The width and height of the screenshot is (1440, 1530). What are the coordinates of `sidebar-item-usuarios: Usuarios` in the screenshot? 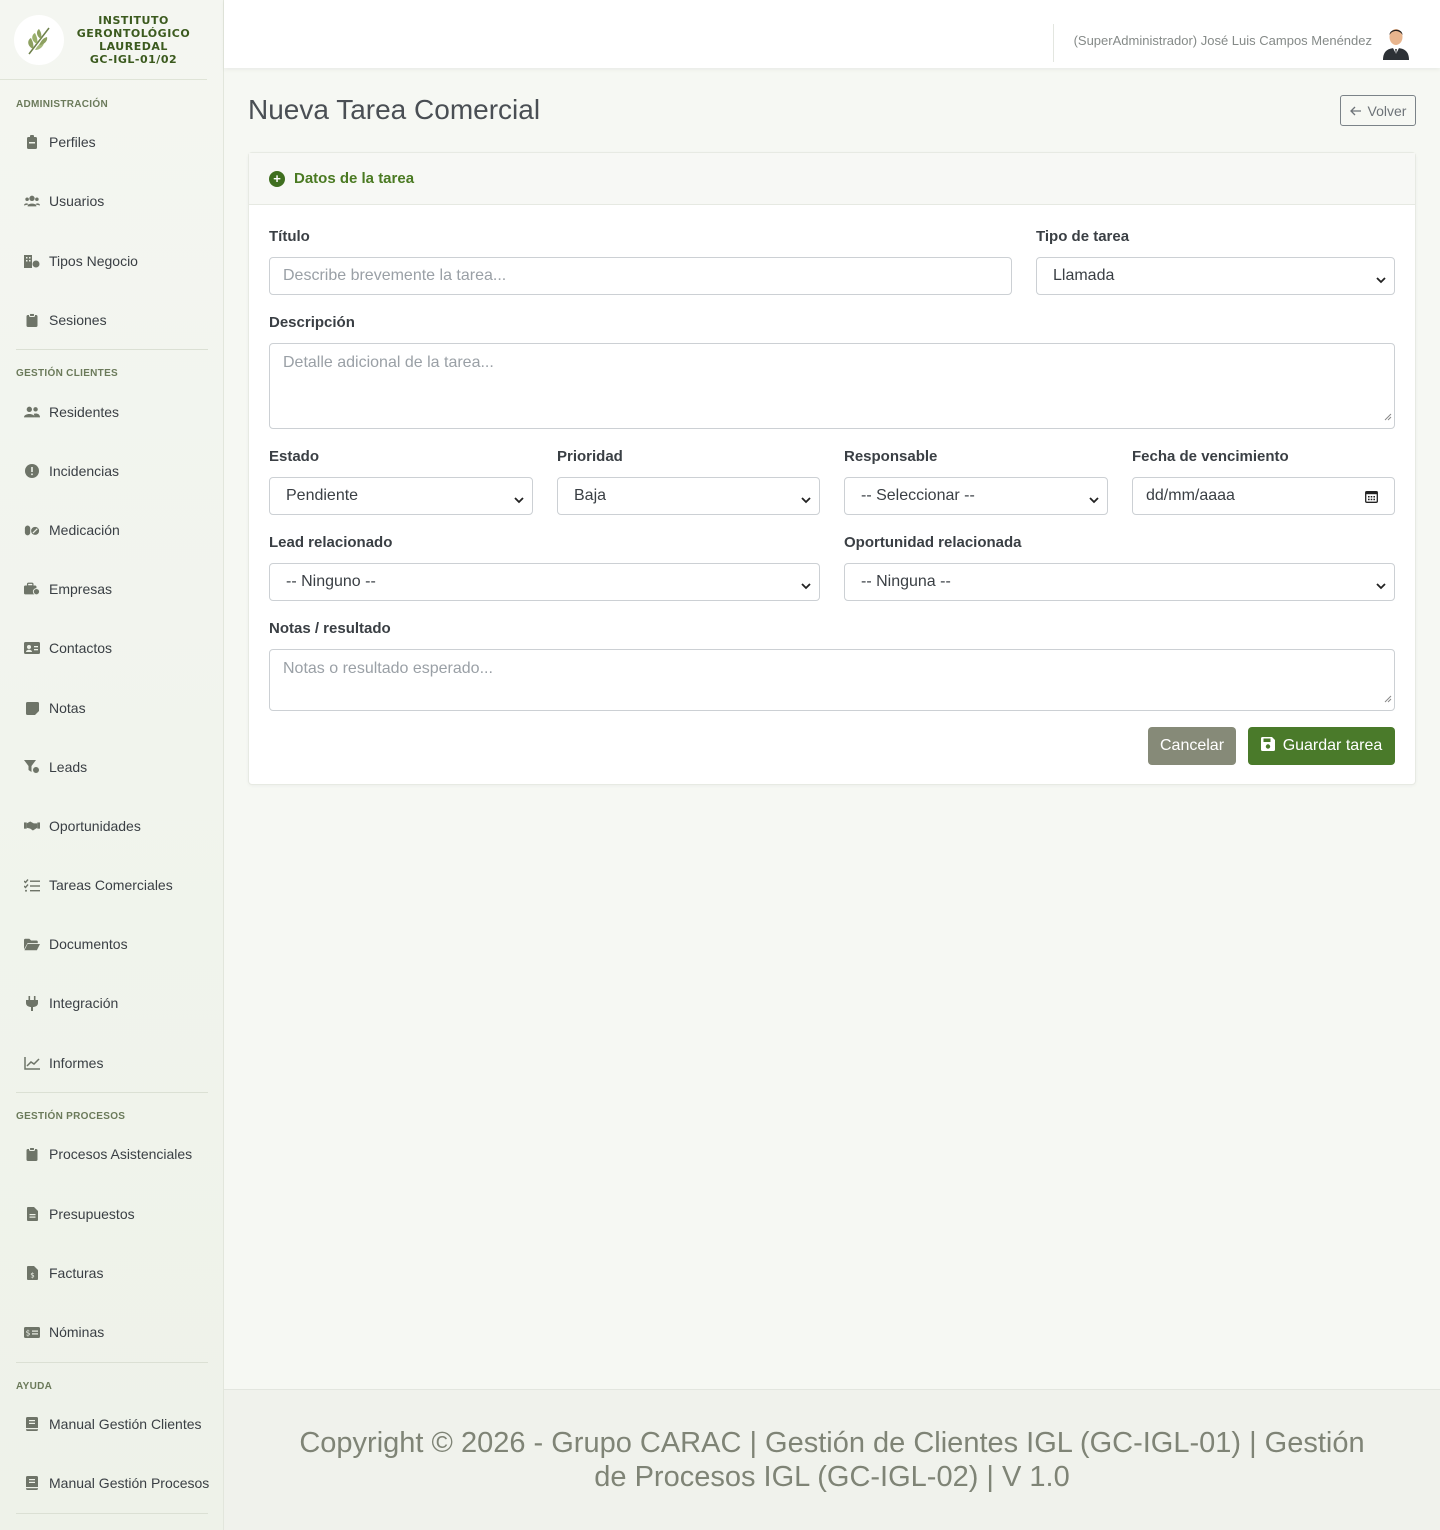 It's located at (64, 201).